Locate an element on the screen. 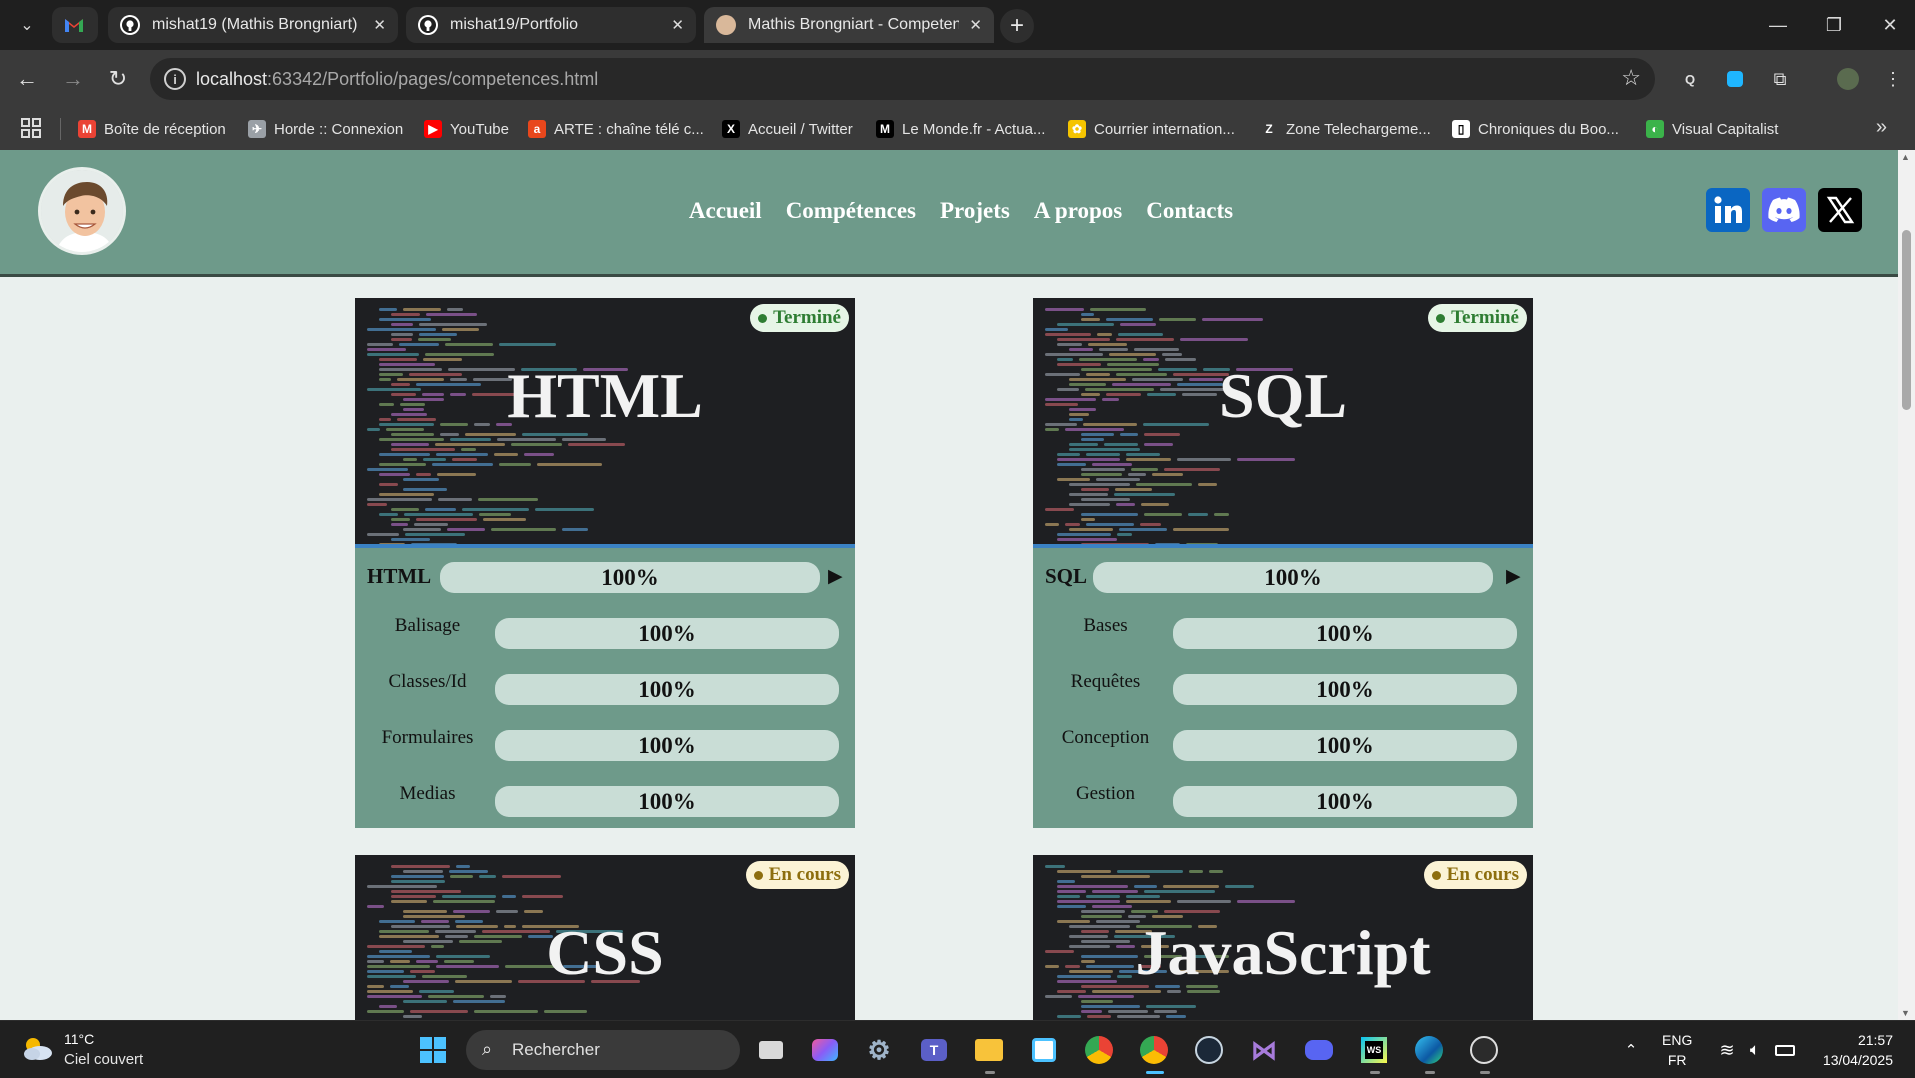 The height and width of the screenshot is (1078, 1915). close-window-icon: ✕ is located at coordinates (1890, 25).